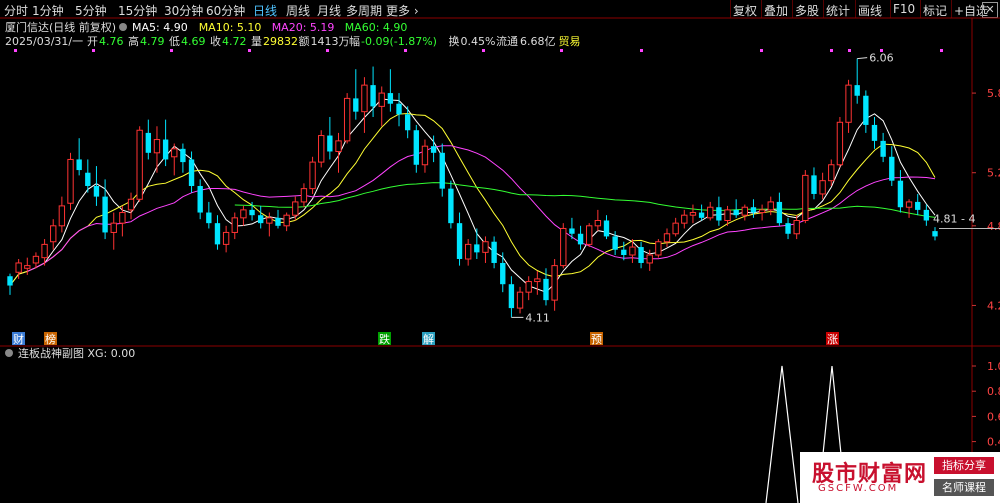 This screenshot has width=1000, height=503. Describe the element at coordinates (174, 41) in the screenshot. I see `quote-label-2: 低` at that location.